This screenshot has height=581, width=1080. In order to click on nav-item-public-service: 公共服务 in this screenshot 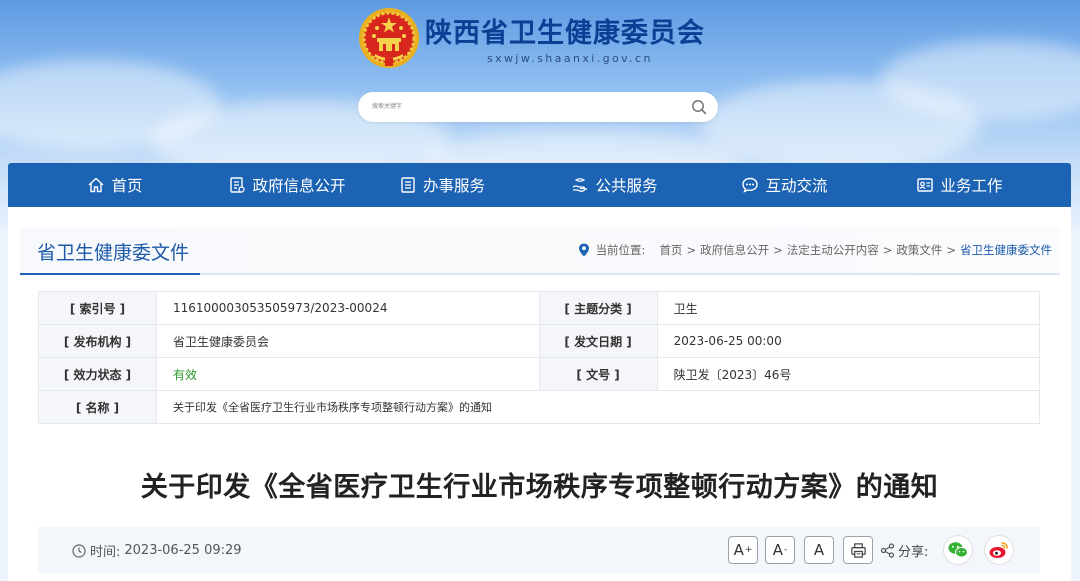, I will do `click(614, 185)`.